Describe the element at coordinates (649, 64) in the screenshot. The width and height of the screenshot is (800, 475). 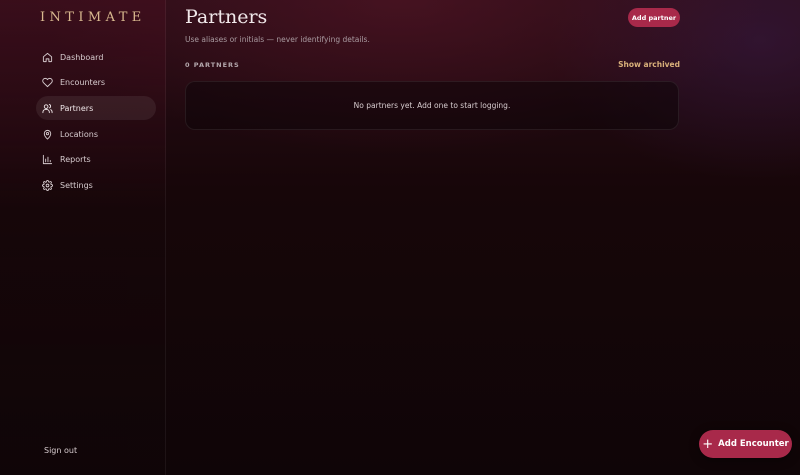
I see `show-archived-link: Show archived` at that location.